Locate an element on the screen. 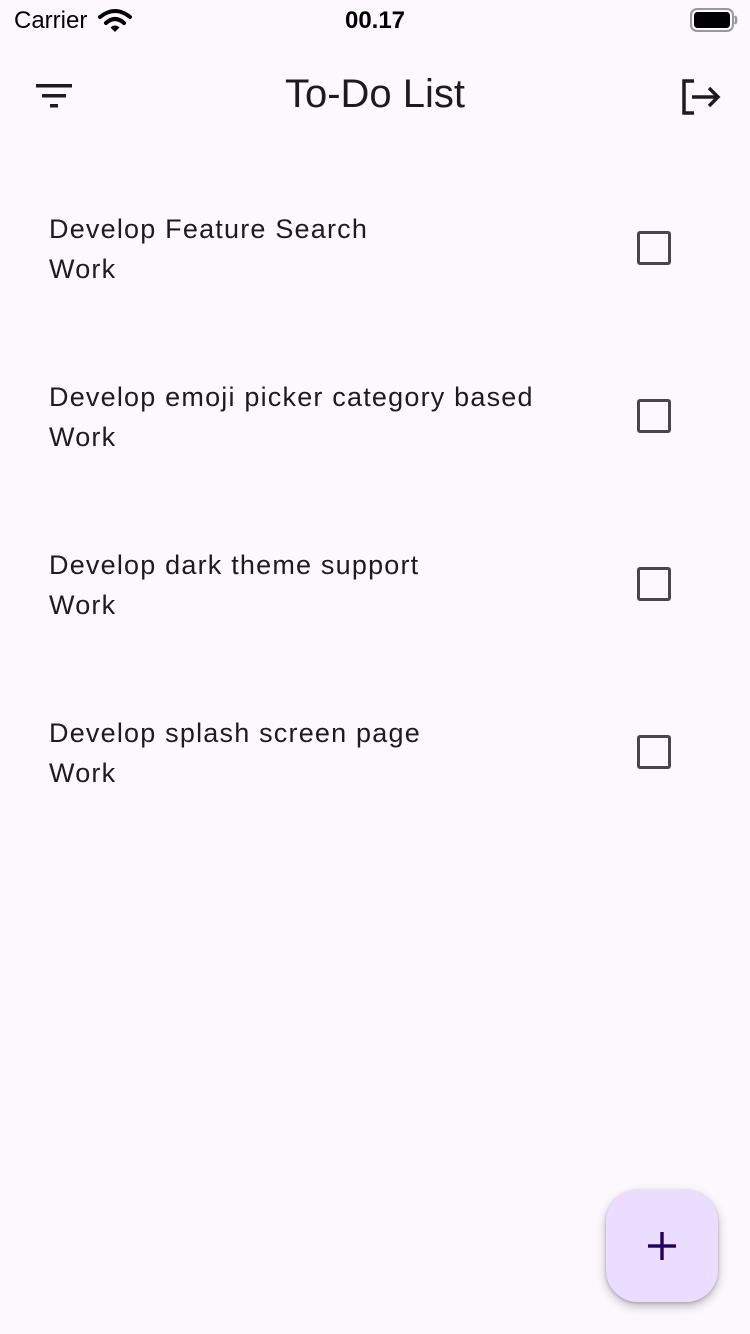 This screenshot has width=750, height=1334. battery-icon is located at coordinates (714, 22).